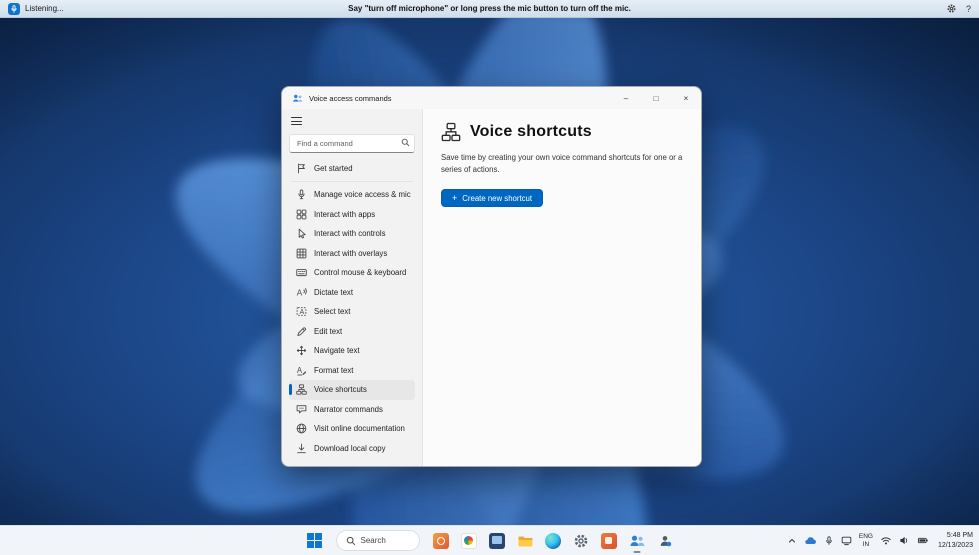 The image size is (979, 555). What do you see at coordinates (810, 540) in the screenshot?
I see `onedrive-cloud-icon` at bounding box center [810, 540].